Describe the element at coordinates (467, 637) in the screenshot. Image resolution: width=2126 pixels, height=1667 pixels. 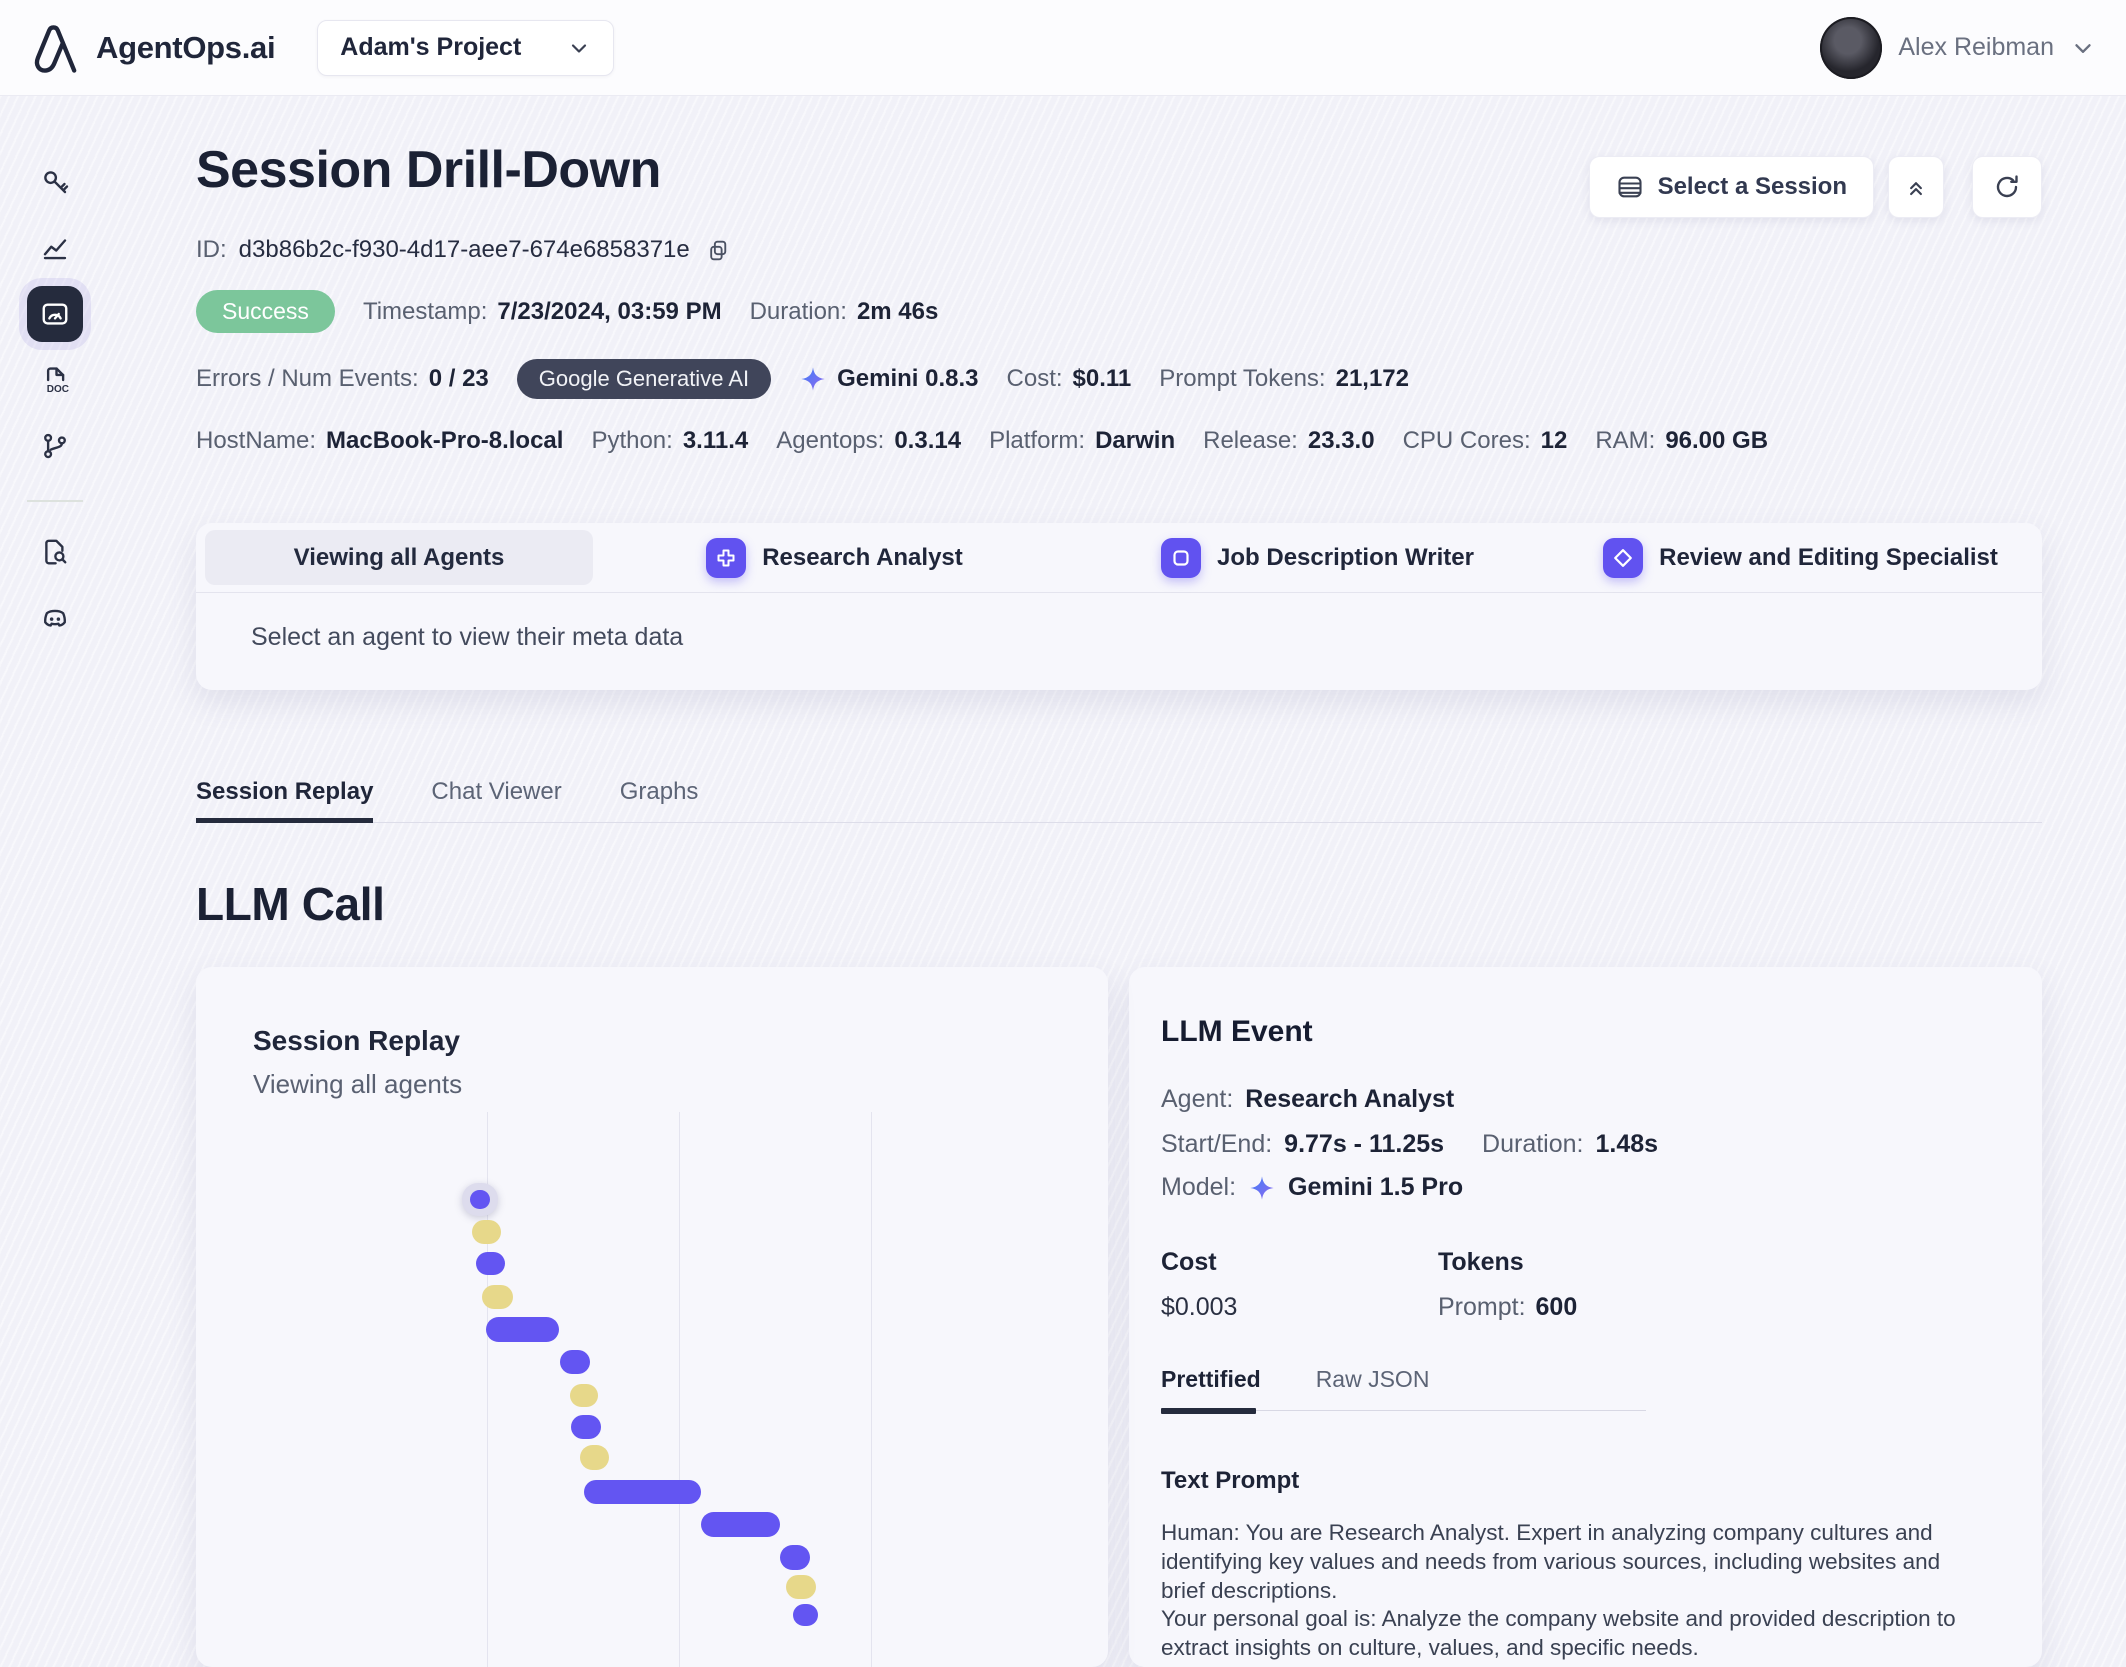
I see `agents-hint: Select an agent to view their meta data` at that location.